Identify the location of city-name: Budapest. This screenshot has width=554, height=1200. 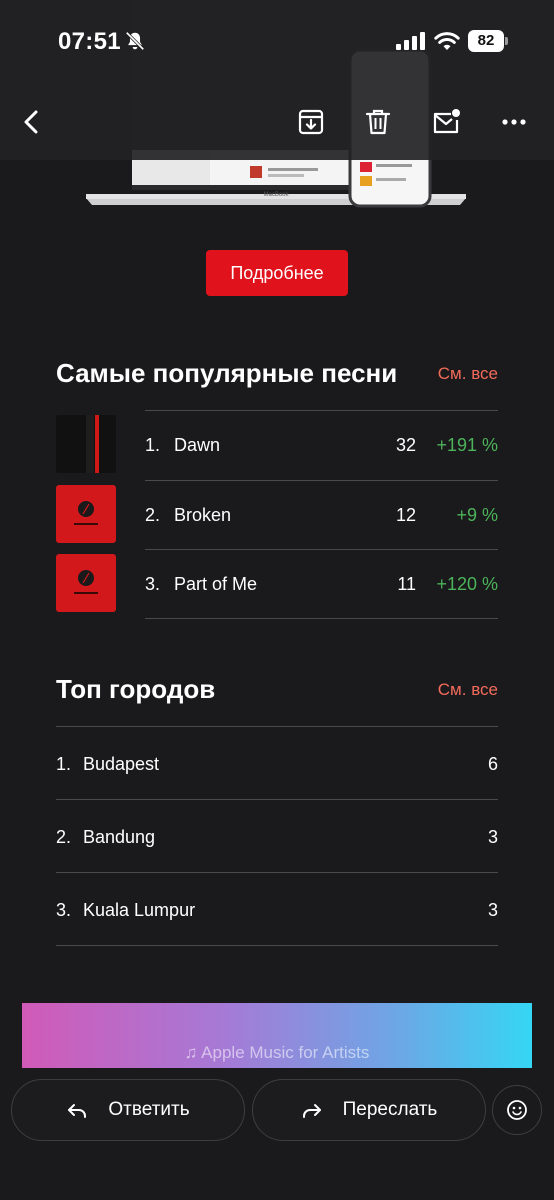
(121, 764).